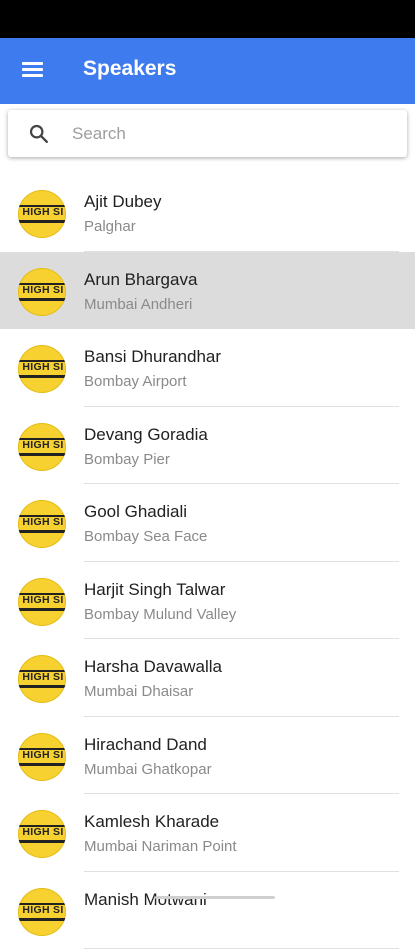  What do you see at coordinates (207, 291) in the screenshot?
I see `list-item: HIGH SI Arun Bhargava Mumbai Andheri` at bounding box center [207, 291].